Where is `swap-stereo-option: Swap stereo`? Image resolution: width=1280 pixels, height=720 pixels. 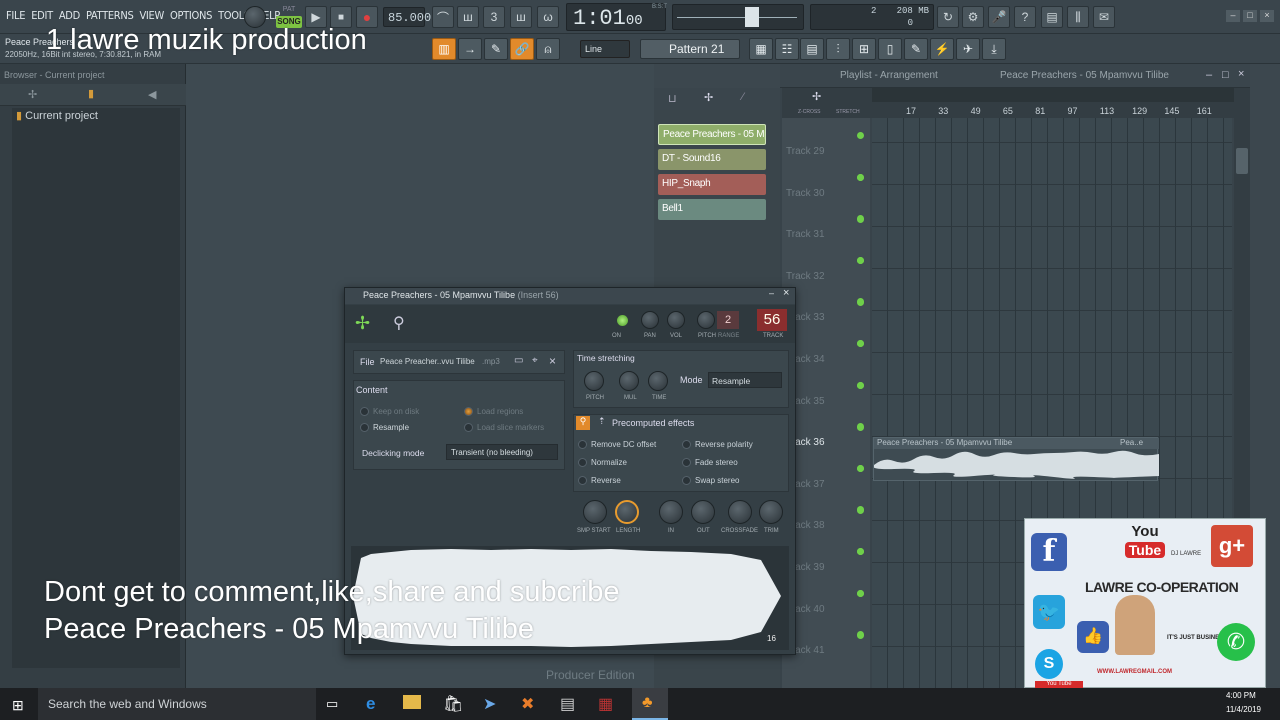
swap-stereo-option: Swap stereo is located at coordinates (710, 481).